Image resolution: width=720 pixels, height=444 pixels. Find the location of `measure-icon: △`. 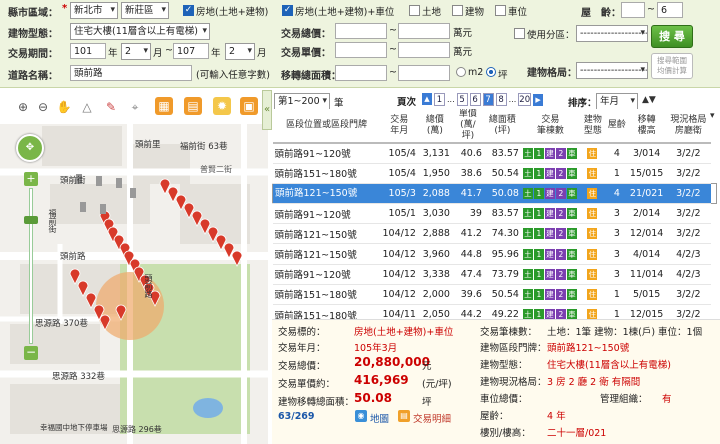

measure-icon: △ is located at coordinates (87, 107).